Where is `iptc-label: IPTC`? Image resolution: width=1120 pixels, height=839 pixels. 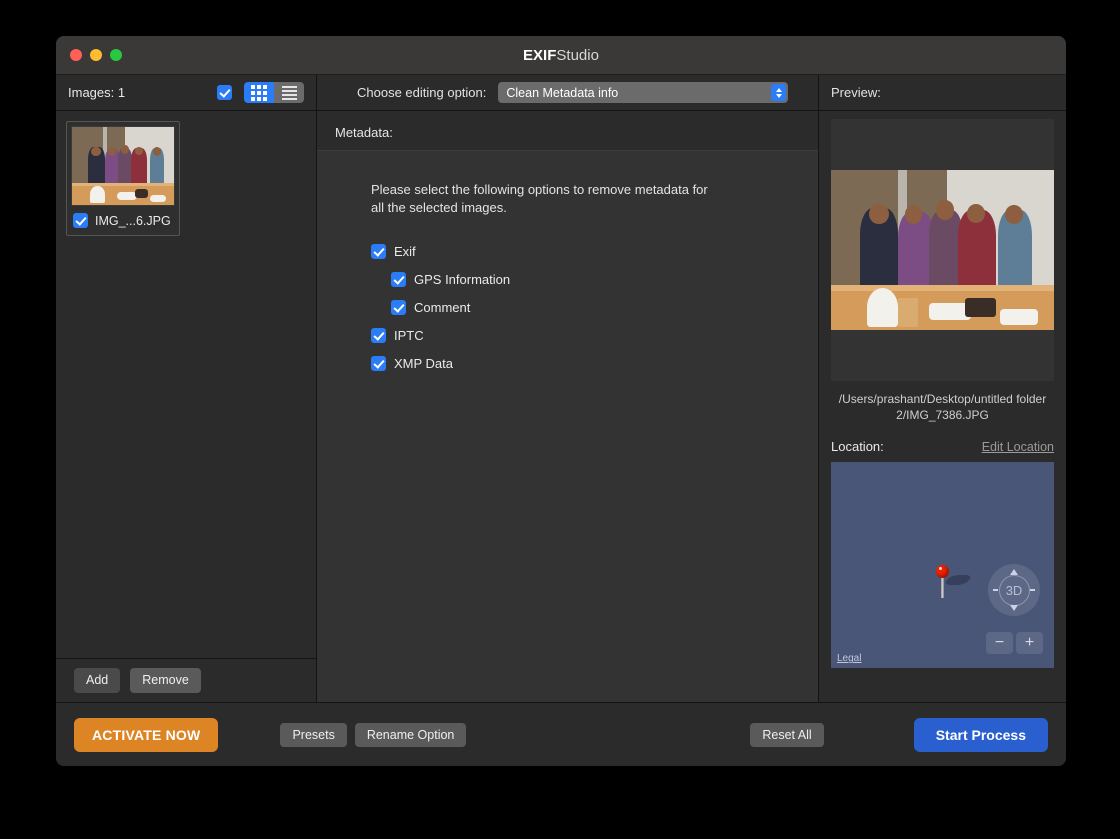 iptc-label: IPTC is located at coordinates (409, 335).